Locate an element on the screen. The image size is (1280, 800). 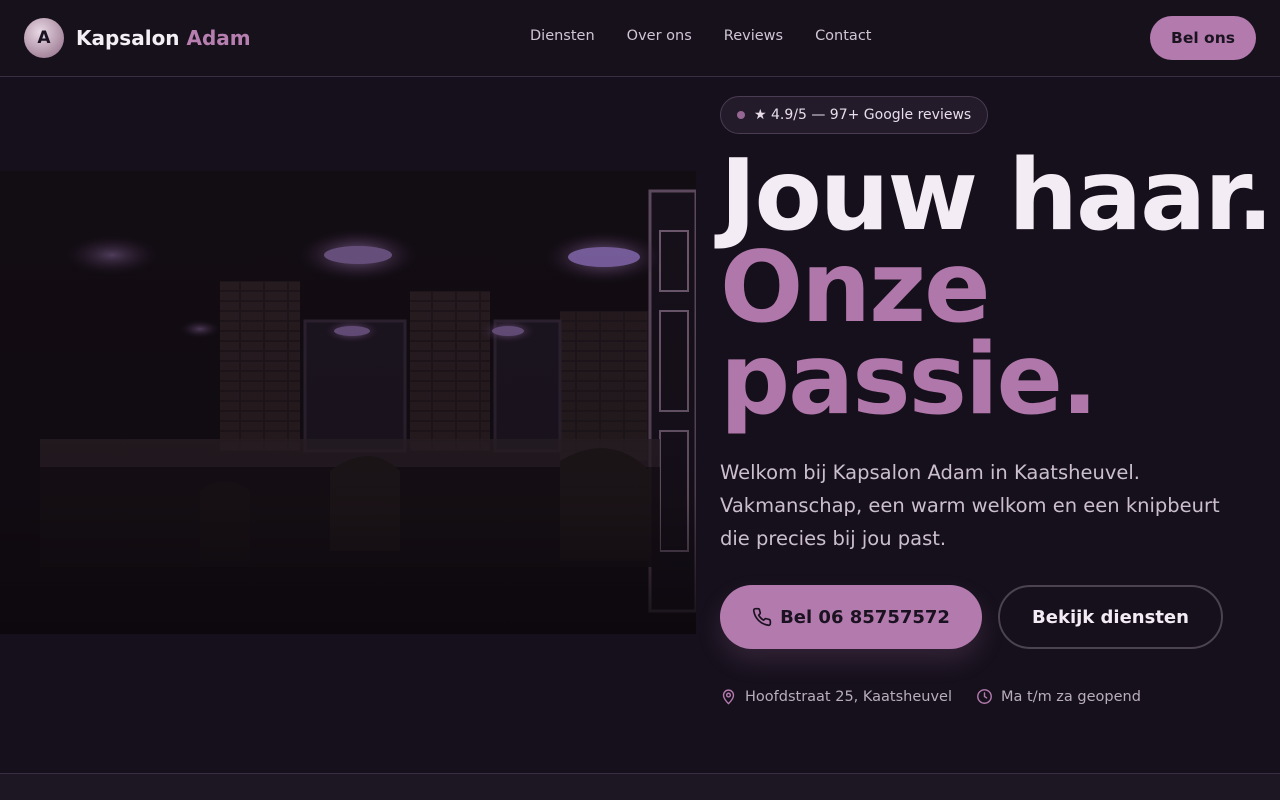
headline-line-1: Jouw haar. is located at coordinates (997, 196).